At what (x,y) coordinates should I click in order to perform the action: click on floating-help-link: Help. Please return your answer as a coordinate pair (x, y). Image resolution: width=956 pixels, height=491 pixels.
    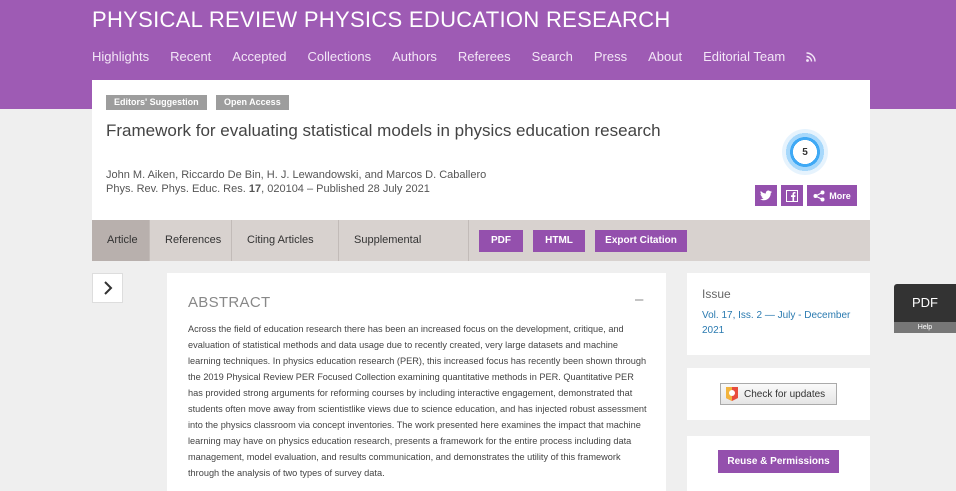
    Looking at the image, I should click on (925, 327).